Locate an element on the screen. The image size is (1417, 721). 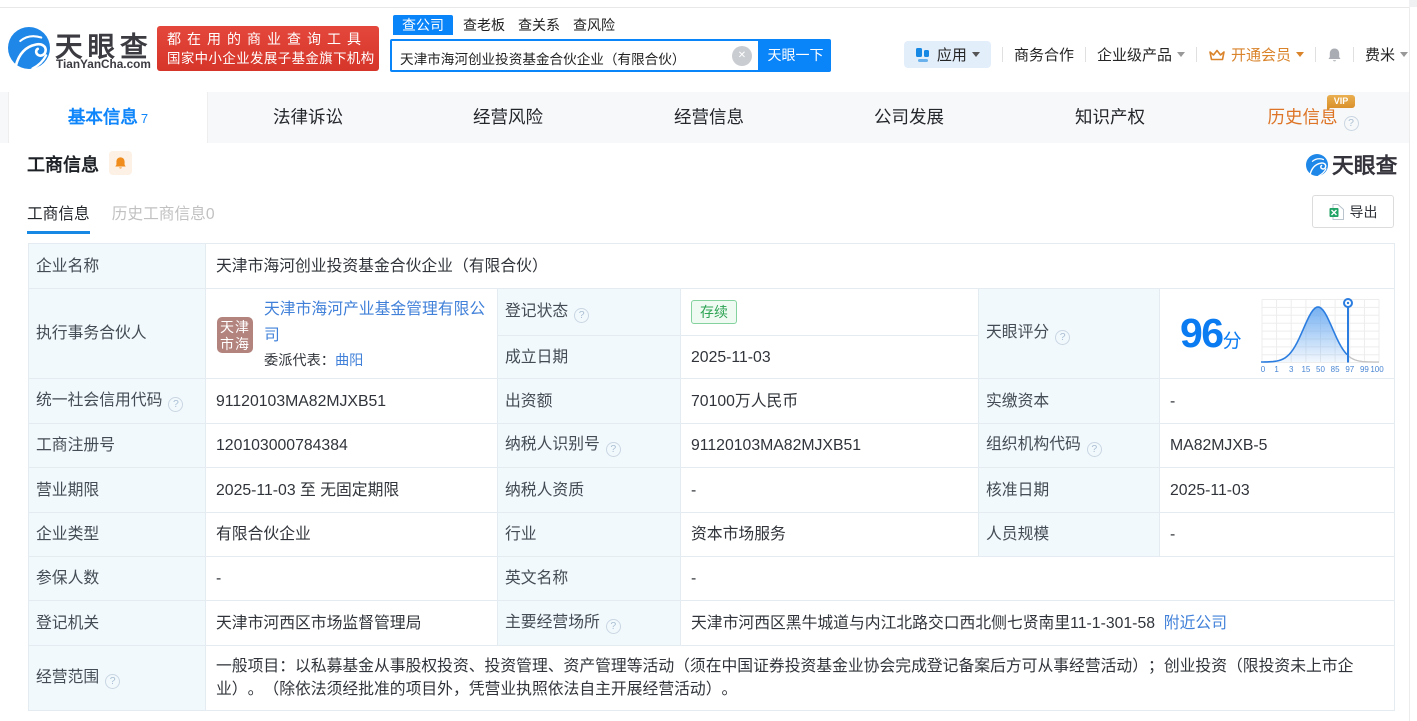
svg-text: 99 is located at coordinates (1364, 369).